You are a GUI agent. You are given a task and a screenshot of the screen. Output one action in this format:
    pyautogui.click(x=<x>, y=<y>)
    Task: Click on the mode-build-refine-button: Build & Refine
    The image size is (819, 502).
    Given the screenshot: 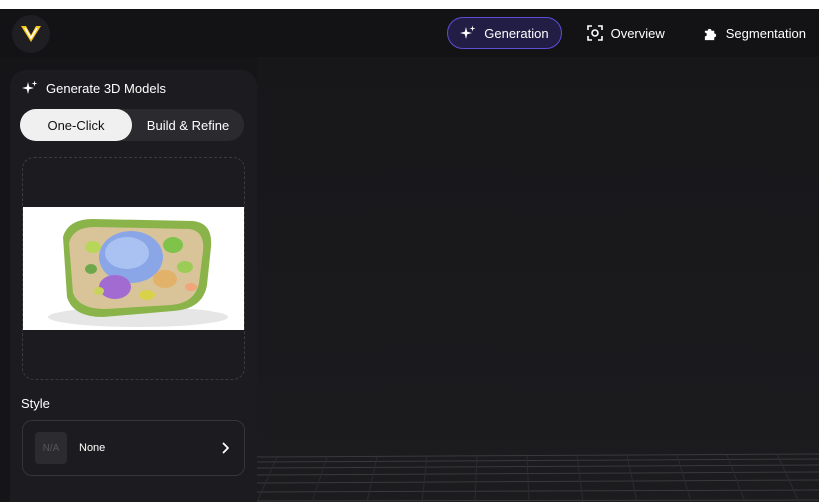 What is the action you would take?
    pyautogui.click(x=188, y=125)
    